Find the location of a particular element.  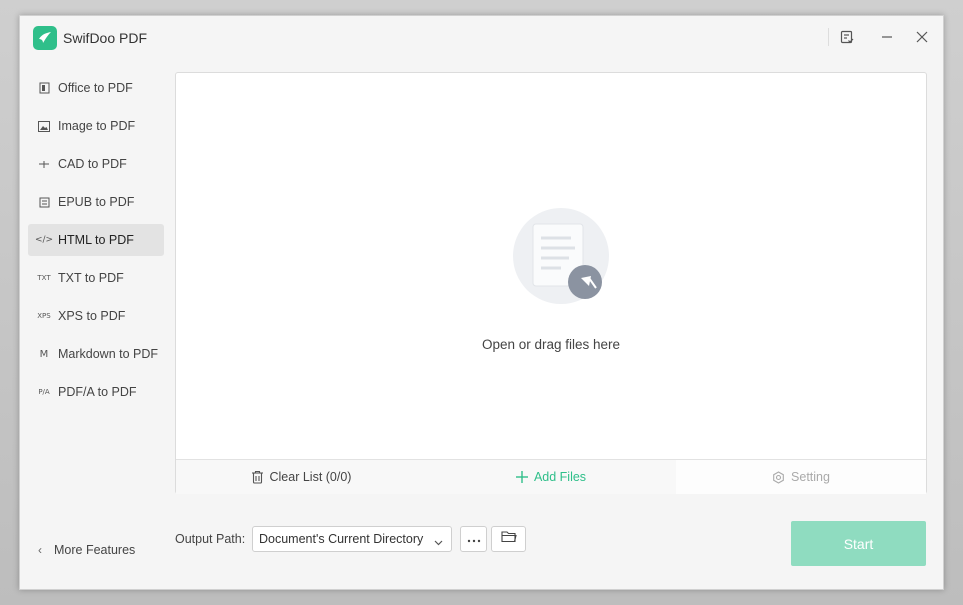

task-list-icon is located at coordinates (847, 37).